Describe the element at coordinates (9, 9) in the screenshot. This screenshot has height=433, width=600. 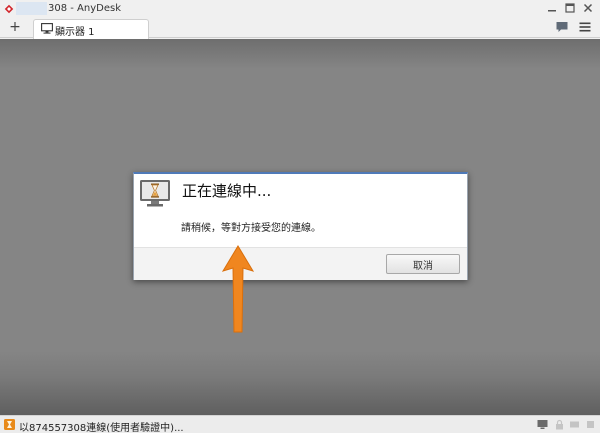
I see `anydesk-logo-icon` at that location.